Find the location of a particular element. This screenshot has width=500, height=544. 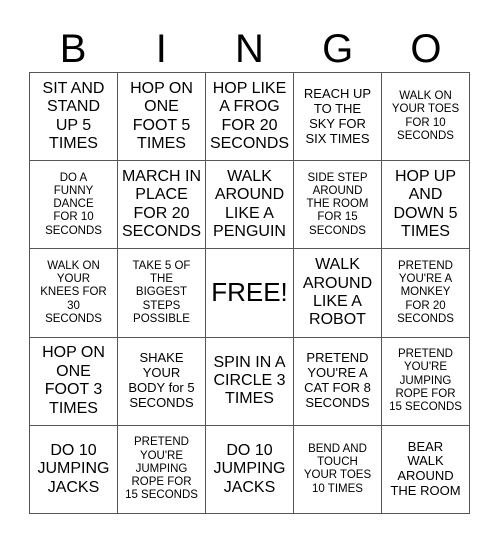

bingo-cell: SIT AND STAND UP 5 TIMES is located at coordinates (74, 117).